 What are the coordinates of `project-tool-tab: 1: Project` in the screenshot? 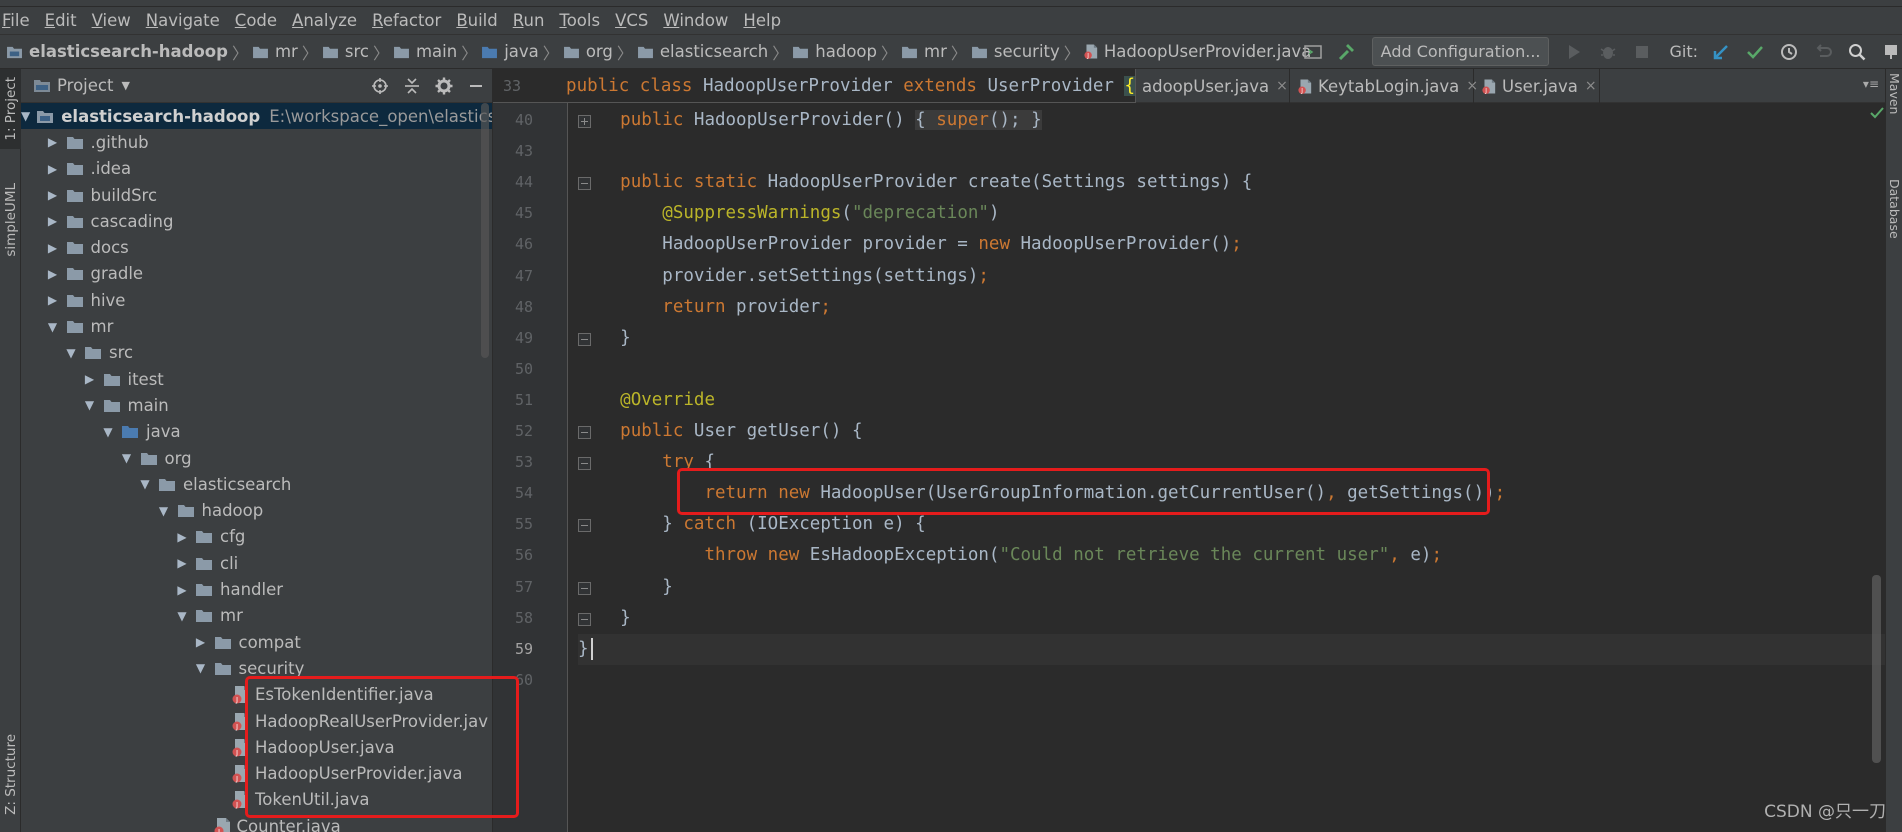 It's located at (10, 109).